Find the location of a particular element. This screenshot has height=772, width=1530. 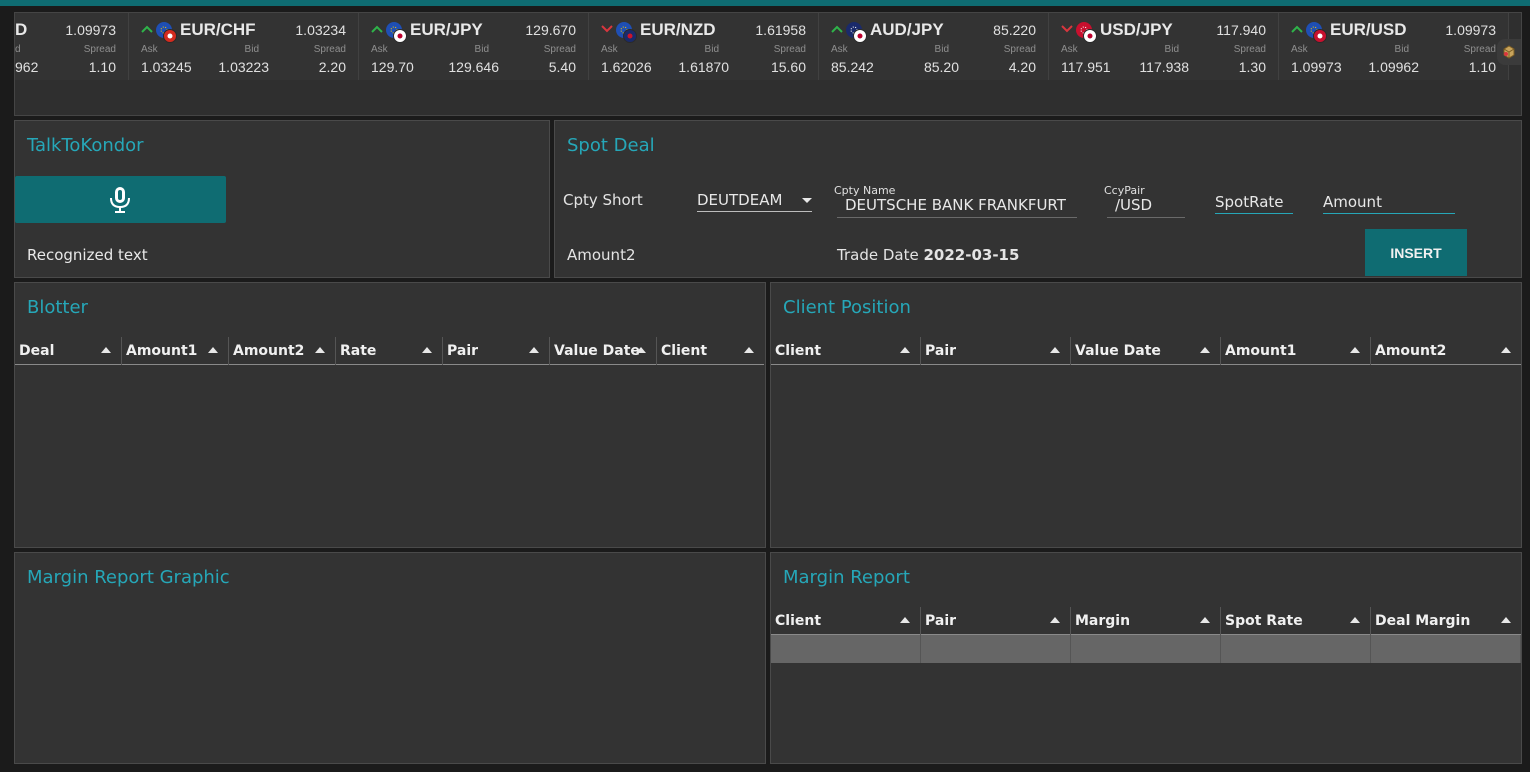

trade-date: Trade Date 2022-03-15 is located at coordinates (928, 255).